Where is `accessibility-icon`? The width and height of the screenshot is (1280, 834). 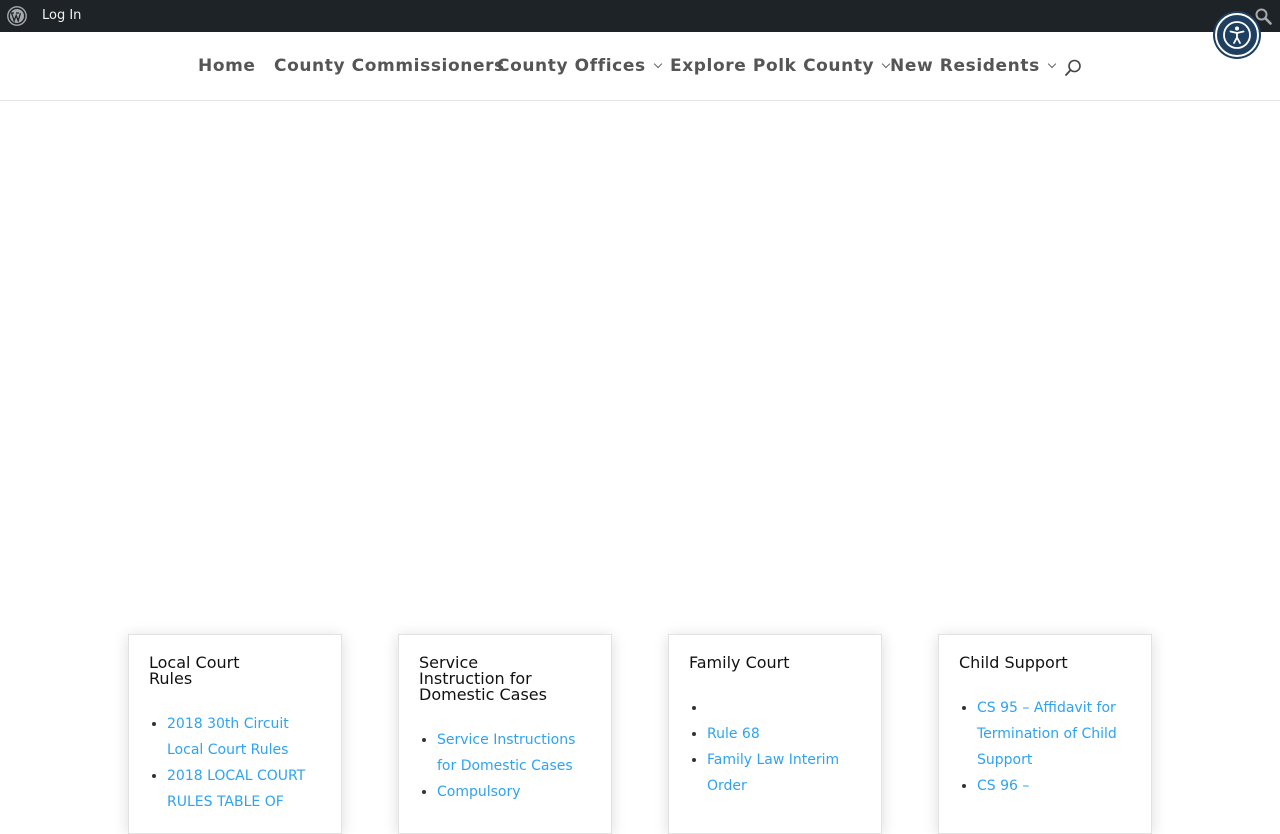
accessibility-icon is located at coordinates (1237, 35).